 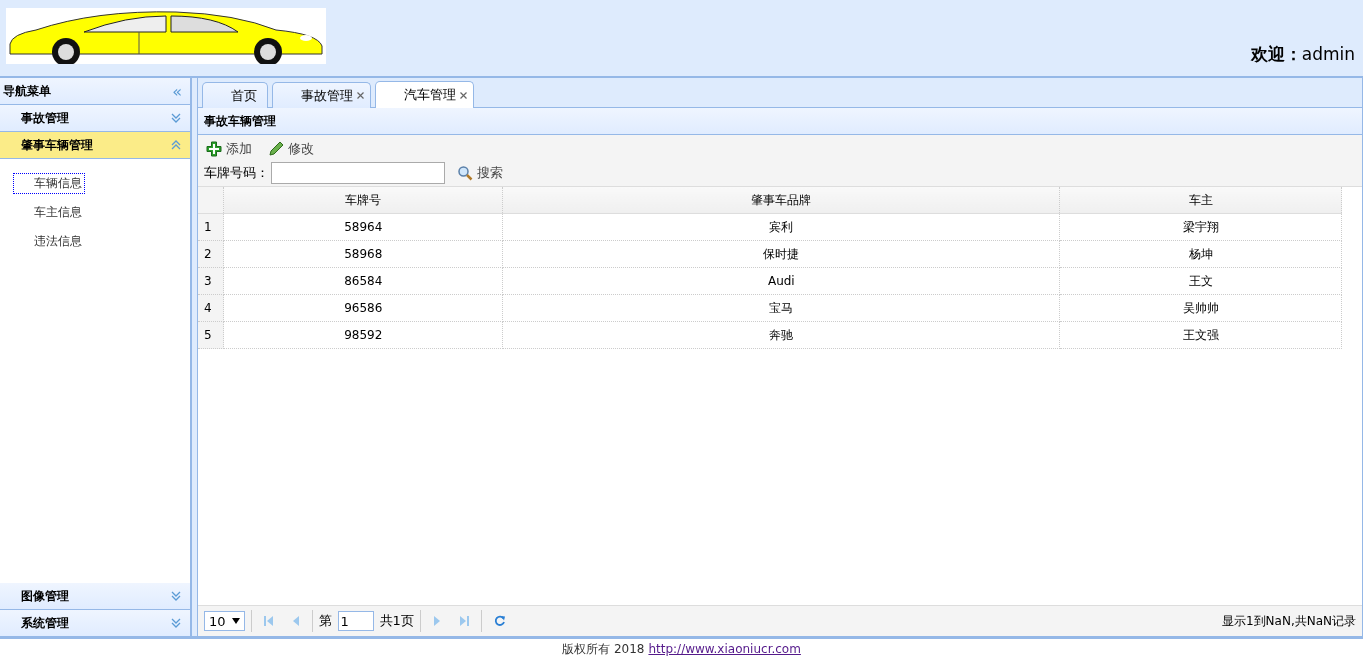 I want to click on last-page-icon, so click(x=463, y=621).